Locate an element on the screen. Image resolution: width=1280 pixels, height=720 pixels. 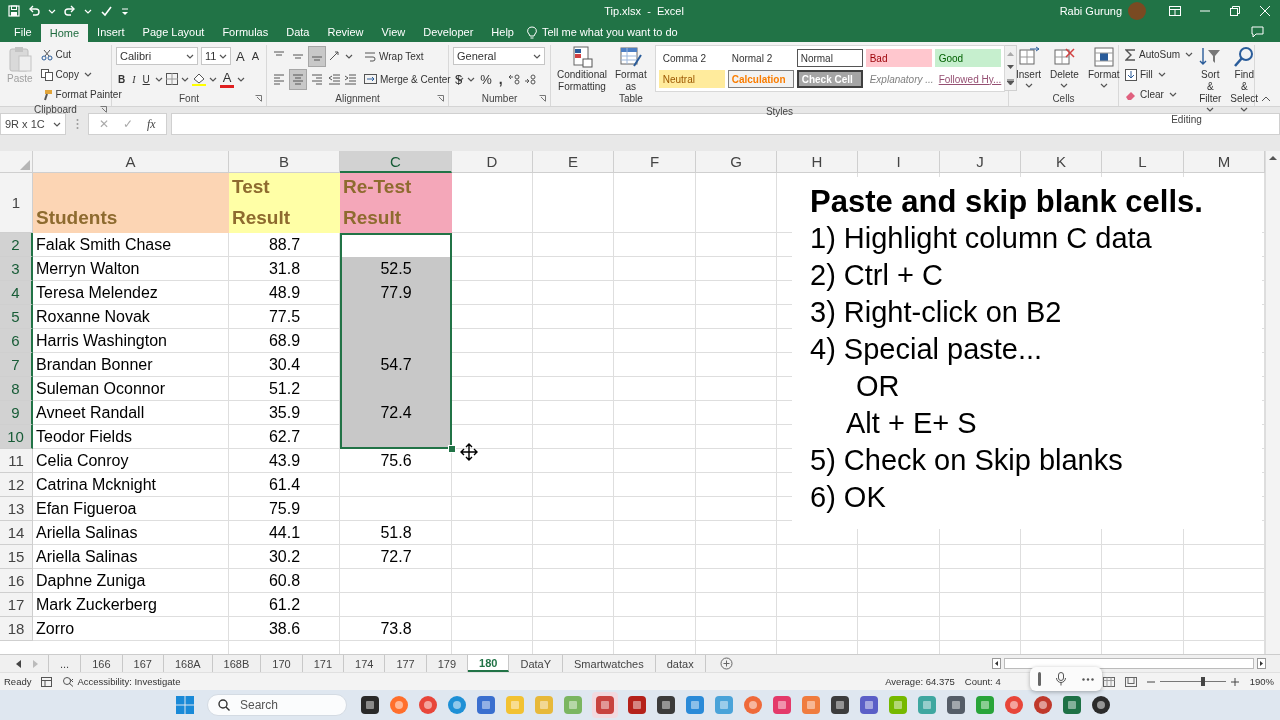
tell-me-search: Tell me what you want to do is located at coordinates (609, 32).